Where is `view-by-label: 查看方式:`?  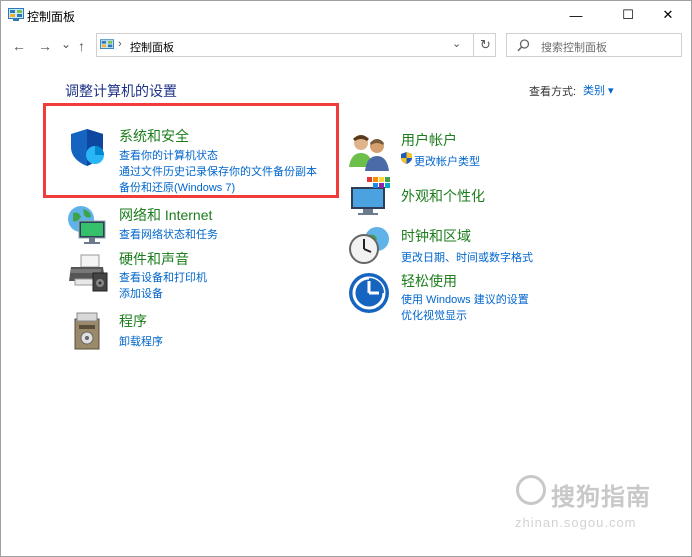
view-by-label: 查看方式: is located at coordinates (553, 92).